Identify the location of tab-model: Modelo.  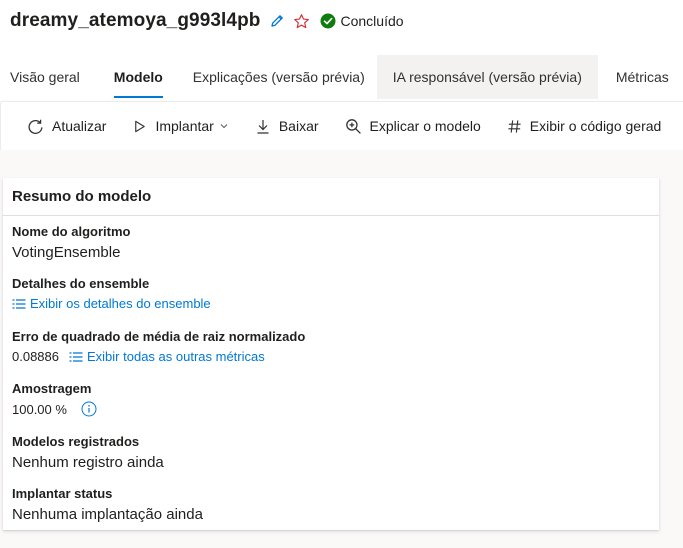
(138, 77).